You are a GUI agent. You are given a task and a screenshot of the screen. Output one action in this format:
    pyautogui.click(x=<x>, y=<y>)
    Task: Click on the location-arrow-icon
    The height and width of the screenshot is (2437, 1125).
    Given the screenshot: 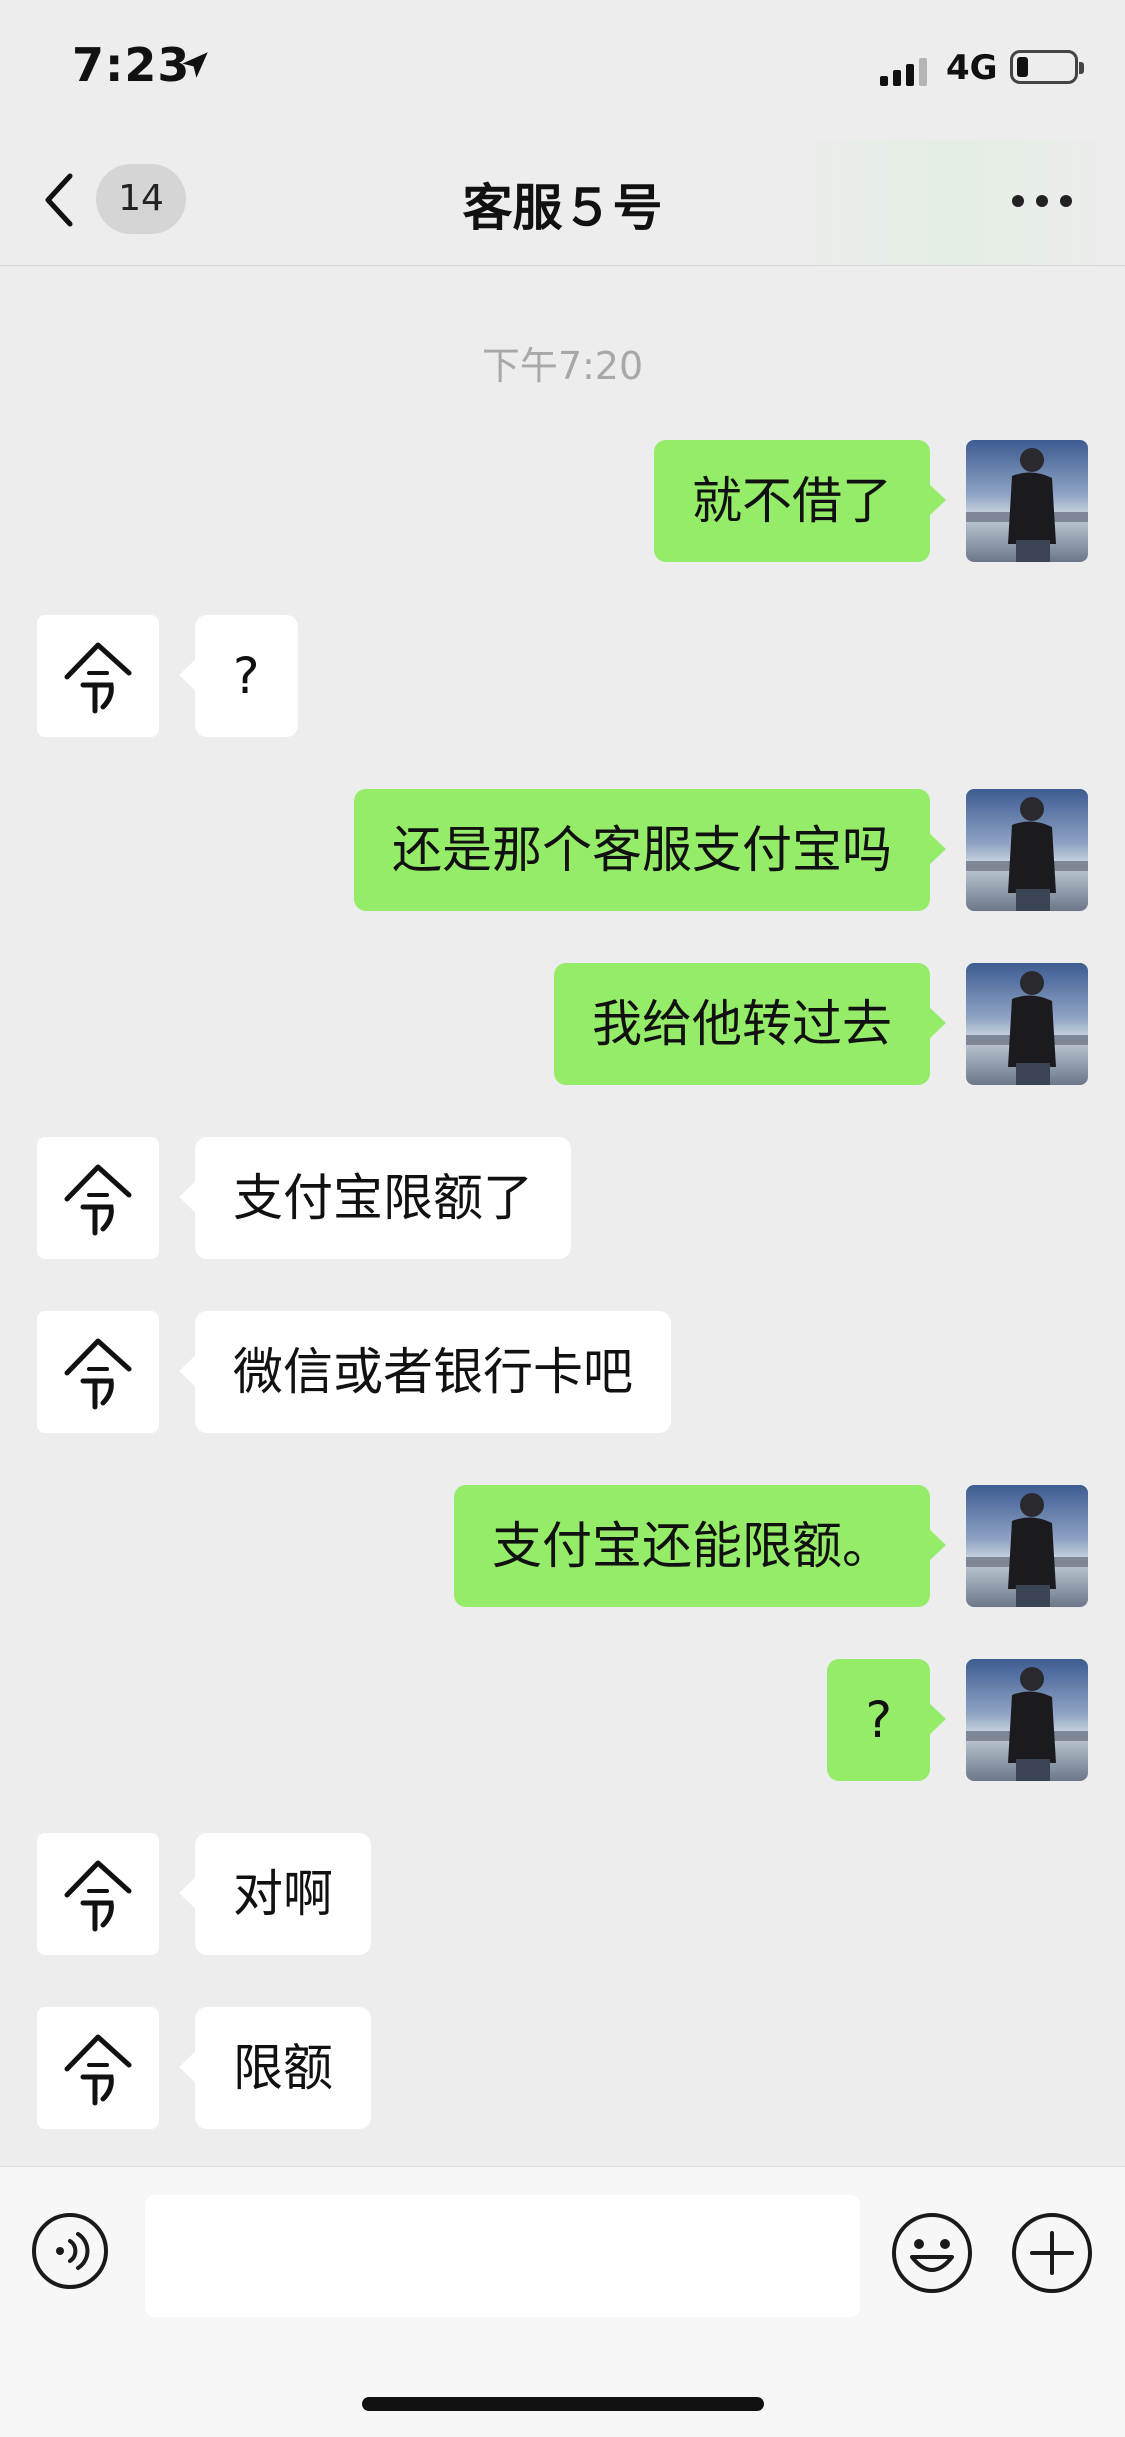 What is the action you would take?
    pyautogui.click(x=195, y=65)
    